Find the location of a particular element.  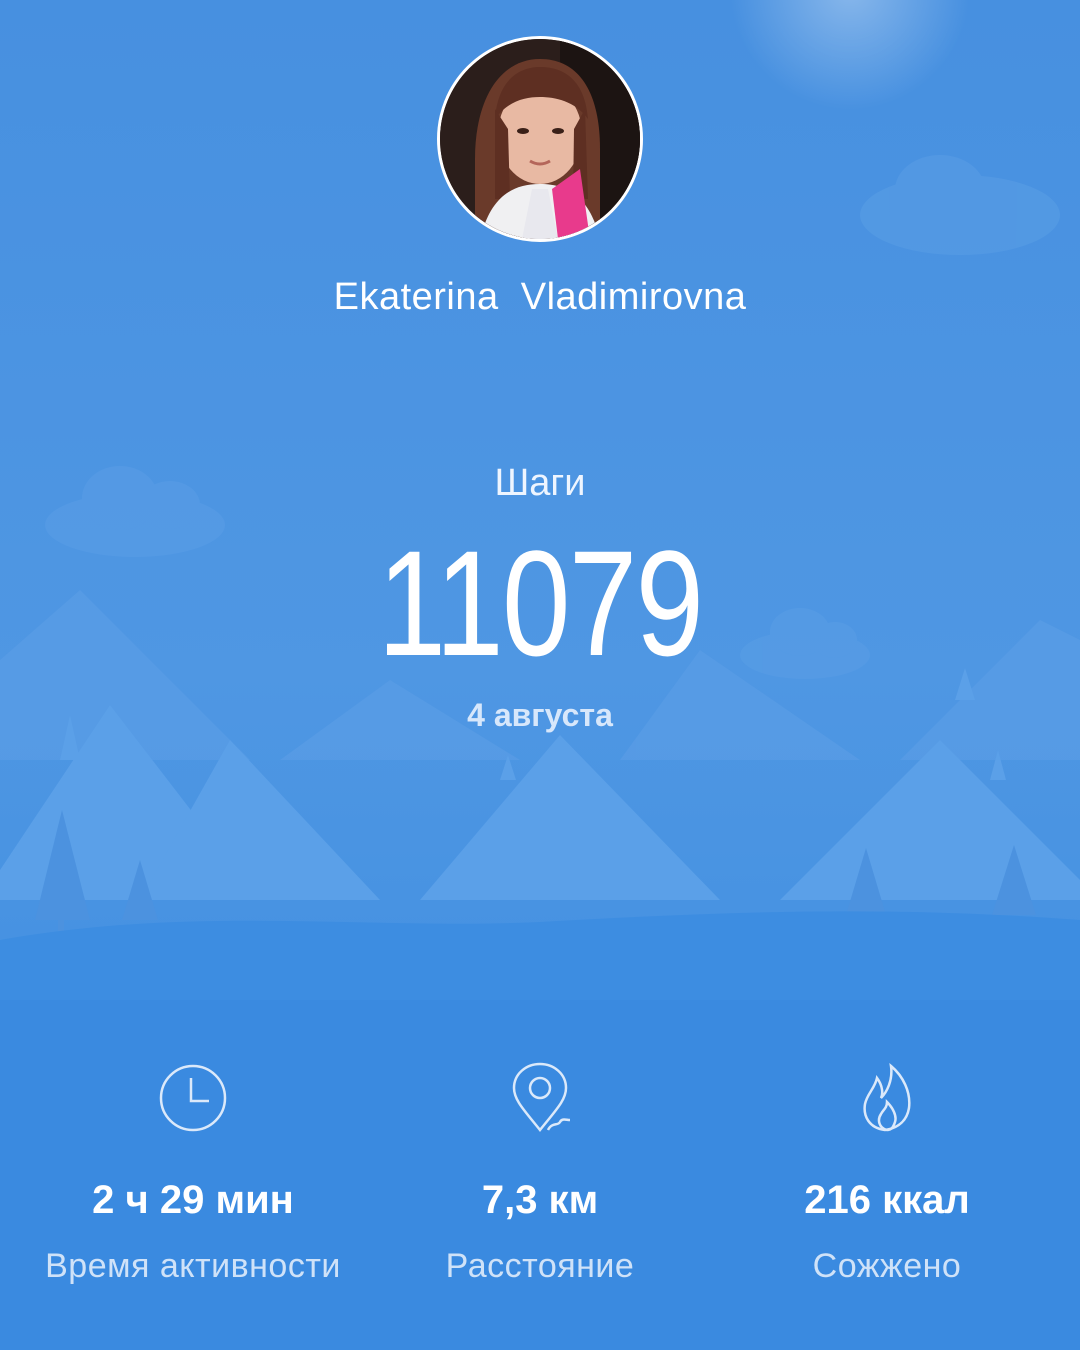

steps-date: 4 августа is located at coordinates (540, 715).